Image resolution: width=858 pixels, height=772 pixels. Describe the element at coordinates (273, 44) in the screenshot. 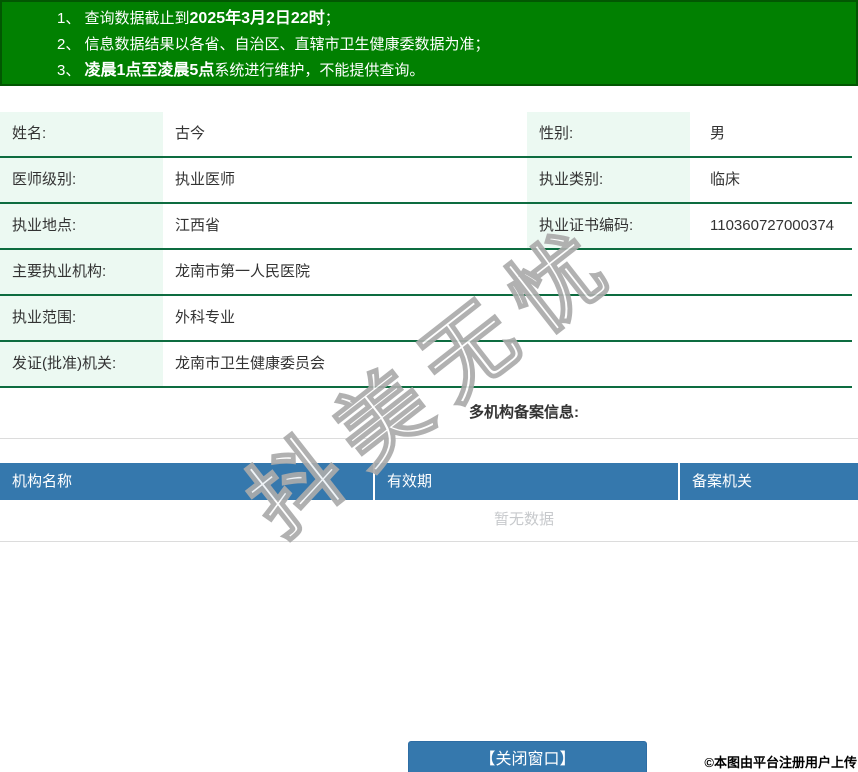

I see `notice-line-2: 2、 信息数据结果以各省、自治区、直辖市卫生健康委数据为准；` at that location.